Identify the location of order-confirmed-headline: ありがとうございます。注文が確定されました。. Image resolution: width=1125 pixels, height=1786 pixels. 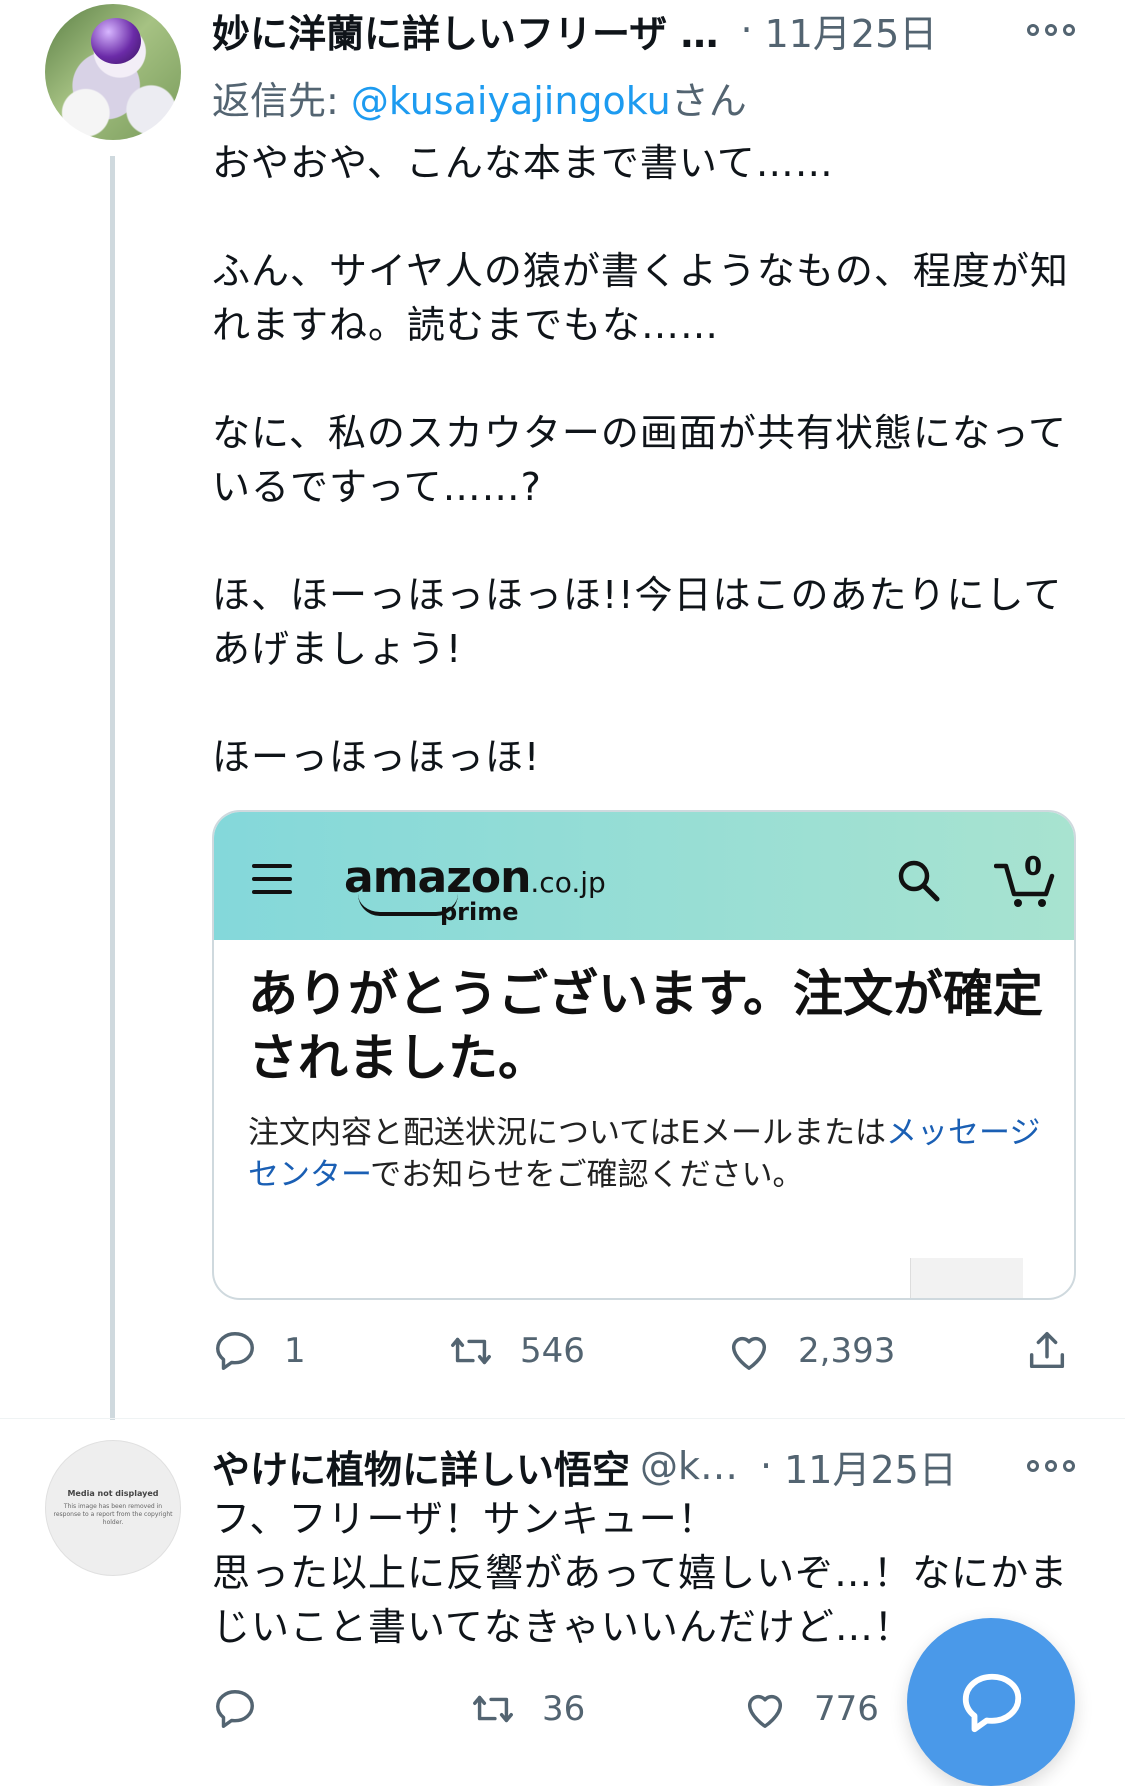
(645, 1026).